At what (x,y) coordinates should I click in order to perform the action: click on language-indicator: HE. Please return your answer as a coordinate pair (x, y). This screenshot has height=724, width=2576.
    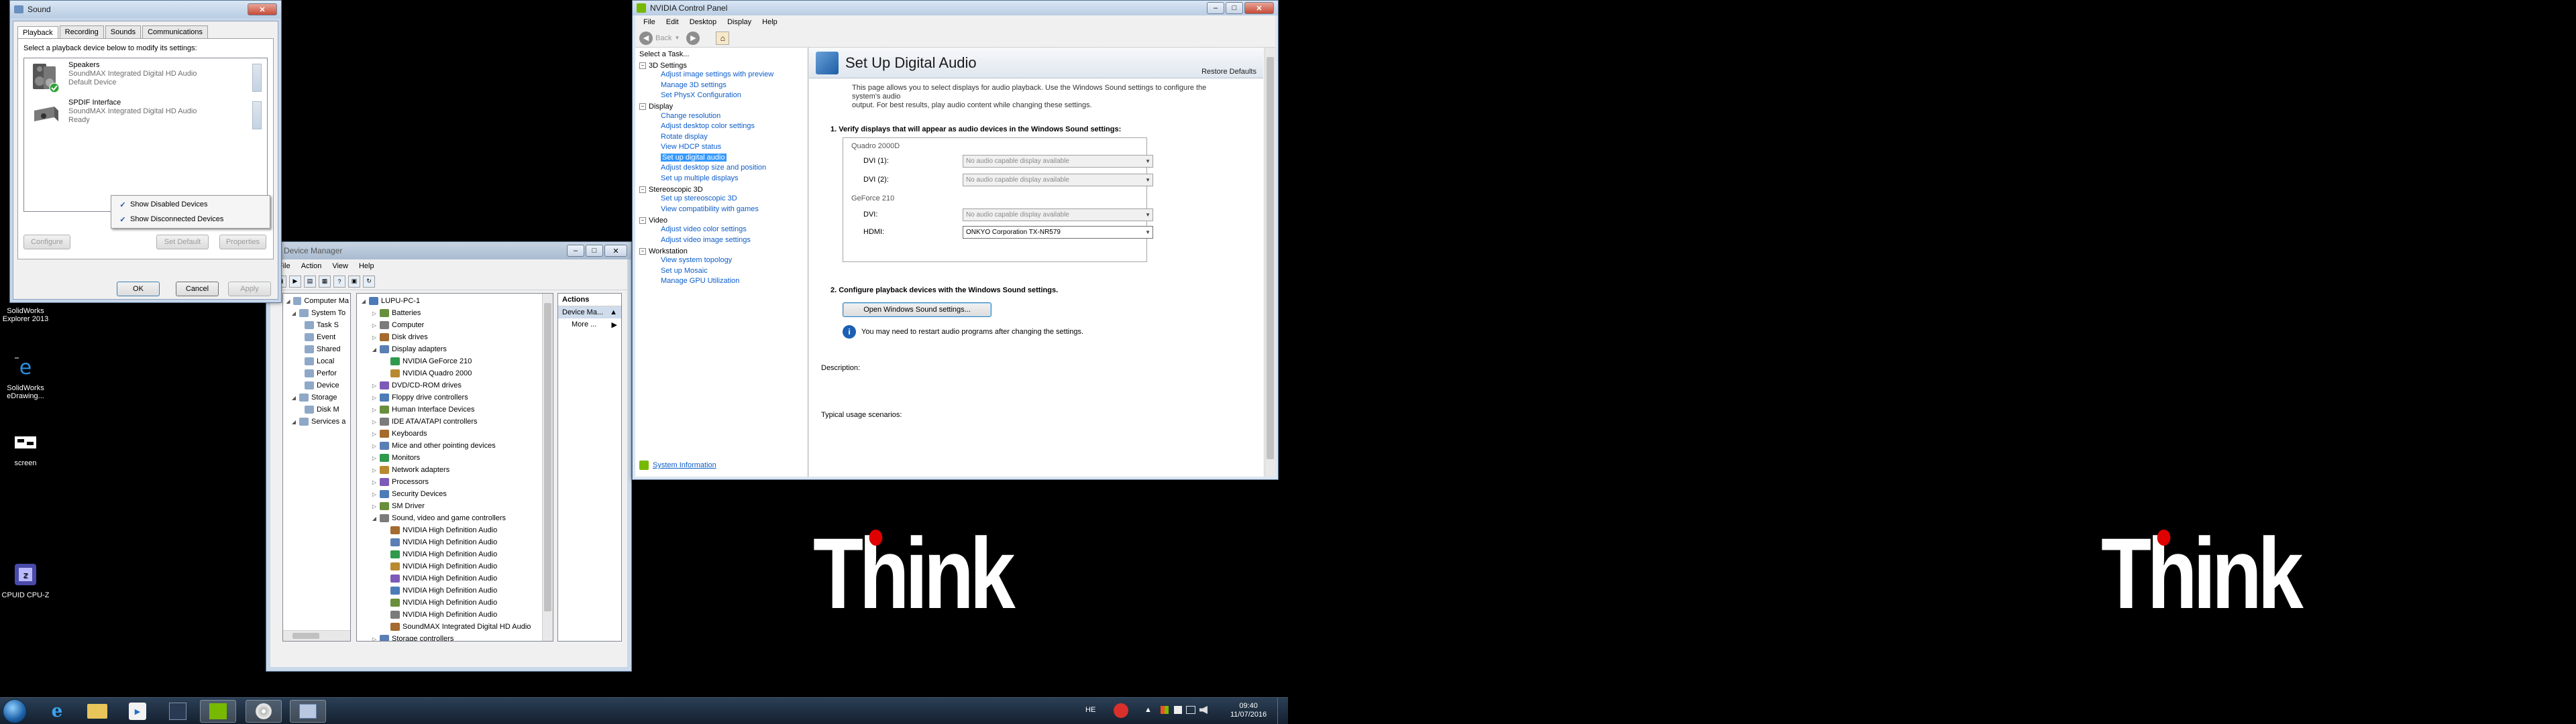
    Looking at the image, I should click on (1090, 710).